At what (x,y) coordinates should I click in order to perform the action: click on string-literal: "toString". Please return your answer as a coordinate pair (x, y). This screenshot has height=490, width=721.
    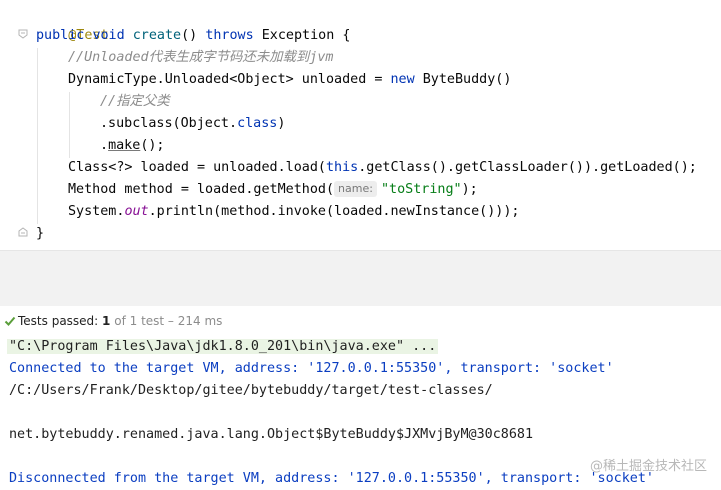
    Looking at the image, I should click on (421, 189).